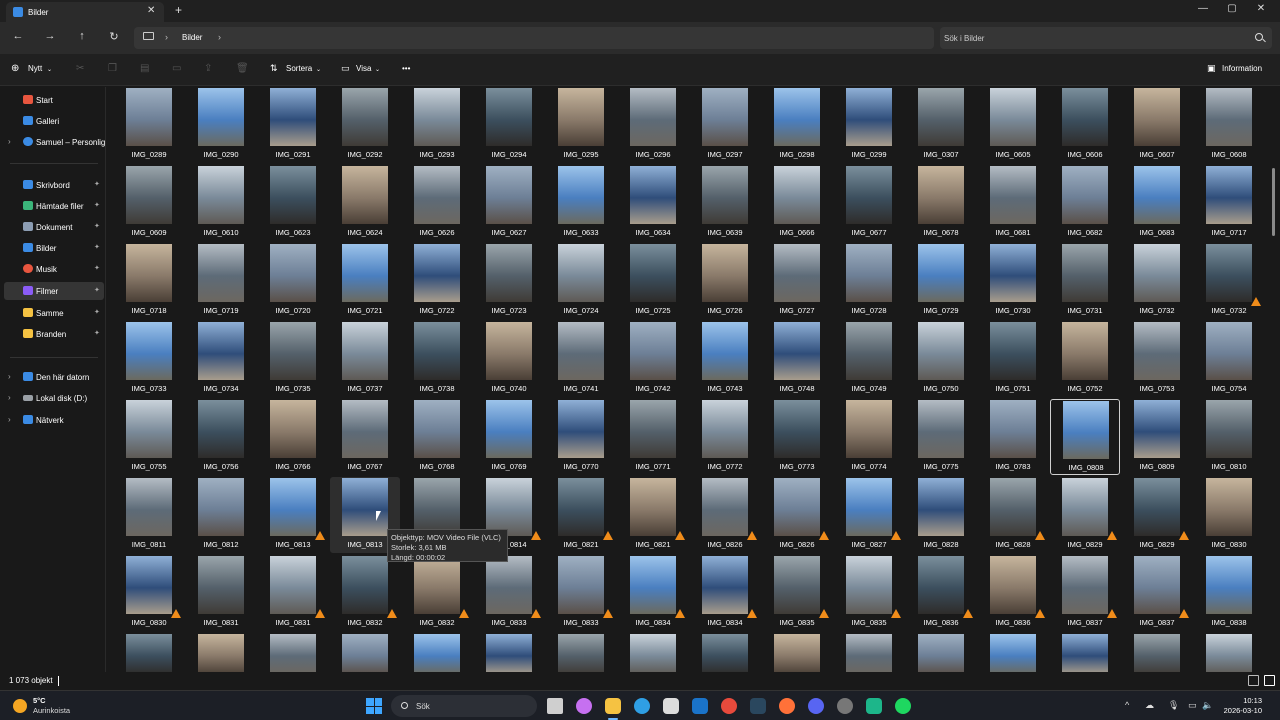 The width and height of the screenshot is (1280, 720). Describe the element at coordinates (365, 281) in the screenshot. I see `file-item: IMG_0721` at that location.